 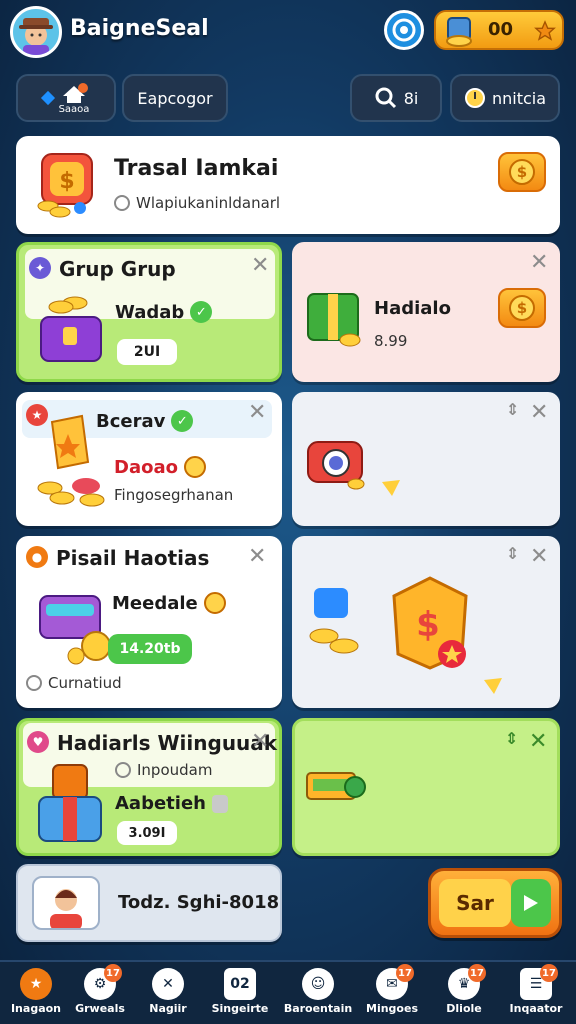 I want to click on target-button, so click(x=404, y=30).